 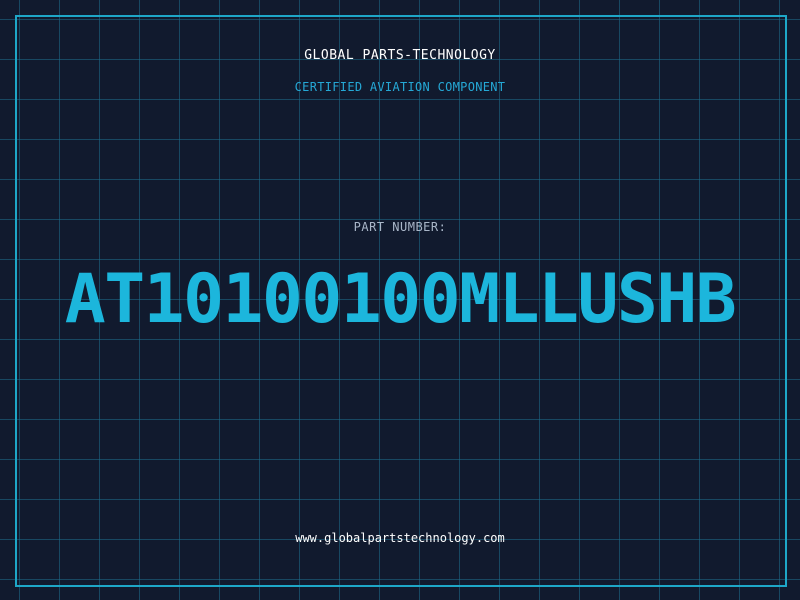 I want to click on part-number-value: AT10100100MLLUSHB, so click(x=400, y=299).